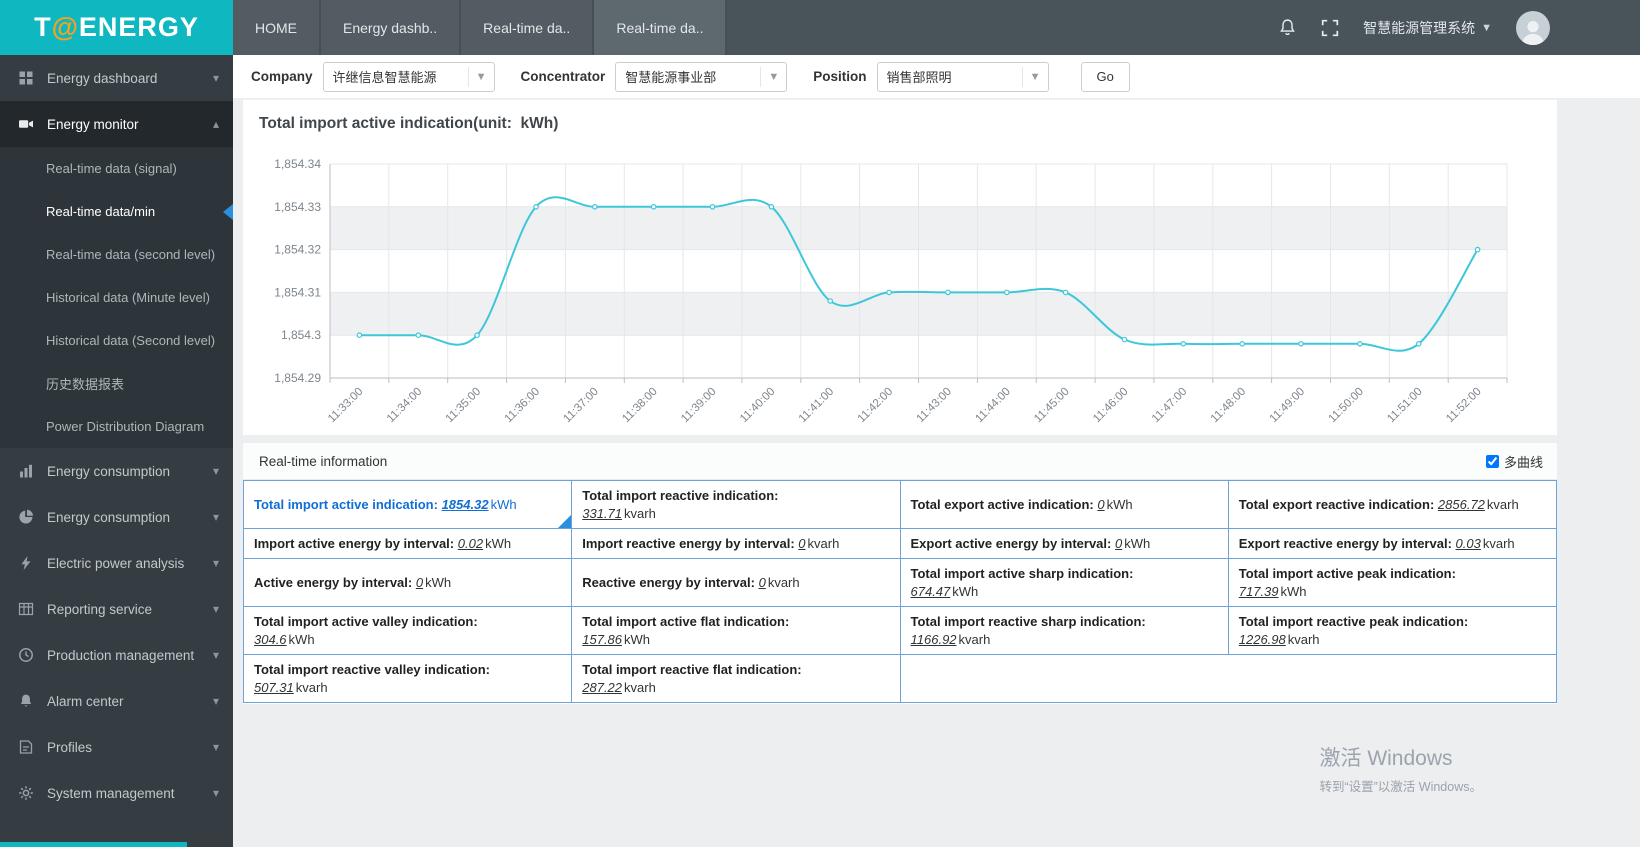 Image resolution: width=1640 pixels, height=847 pixels. What do you see at coordinates (699, 406) in the screenshot?
I see `svg-text: 11:39:00` at bounding box center [699, 406].